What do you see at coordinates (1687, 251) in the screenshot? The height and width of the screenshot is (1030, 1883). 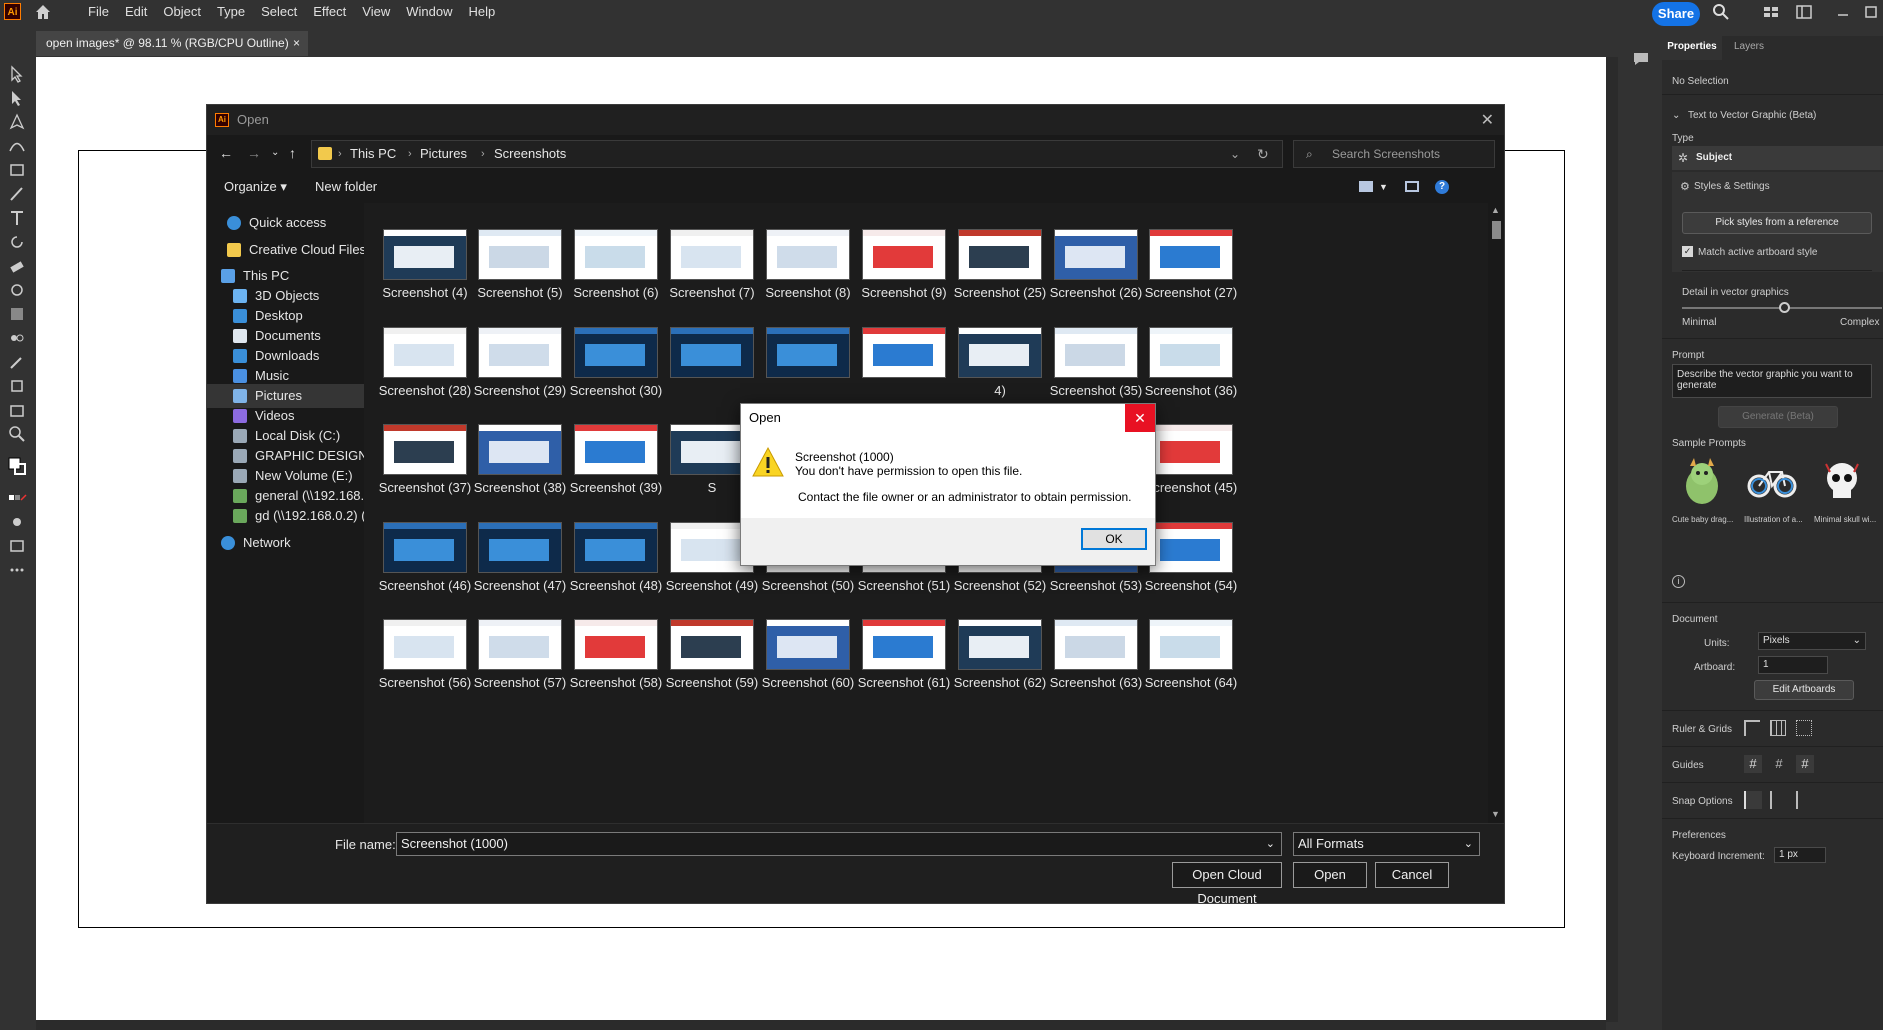 I see `match-artboard-checkbox: ✓` at bounding box center [1687, 251].